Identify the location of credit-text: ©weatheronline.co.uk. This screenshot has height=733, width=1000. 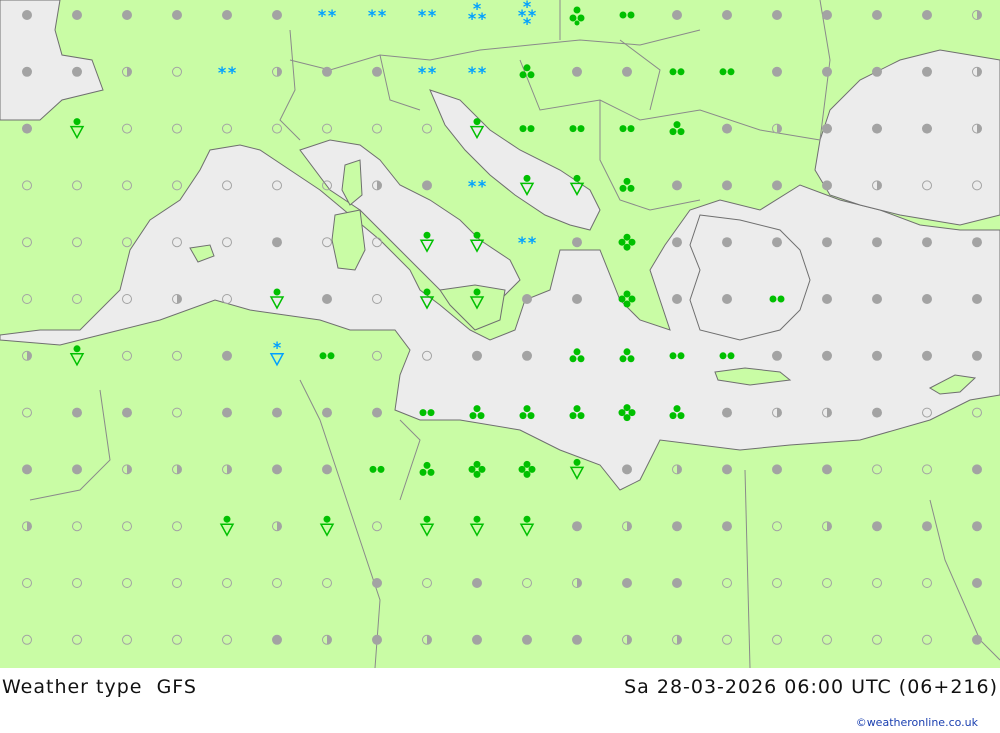
(917, 722).